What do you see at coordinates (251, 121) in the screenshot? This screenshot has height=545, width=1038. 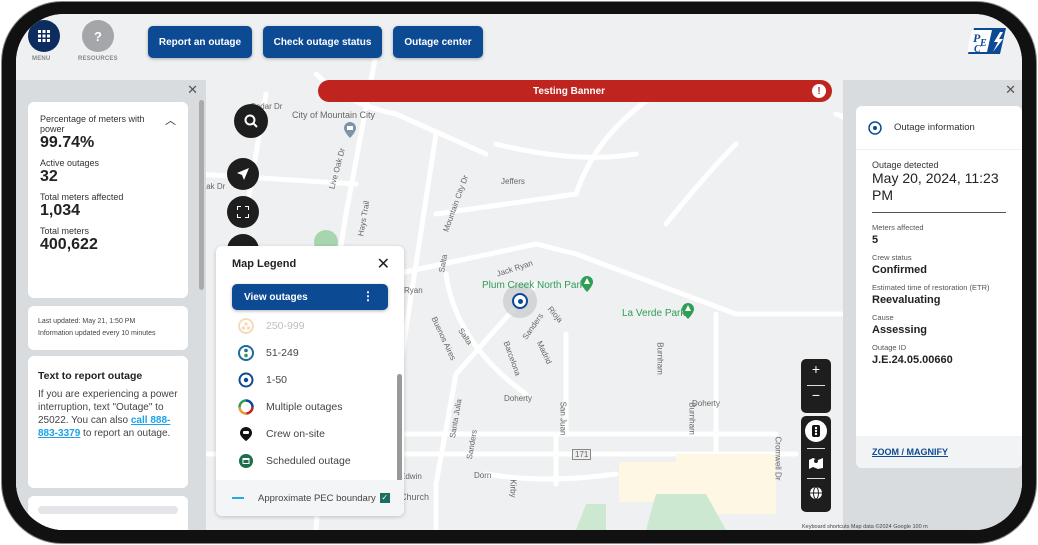 I see `search-button` at bounding box center [251, 121].